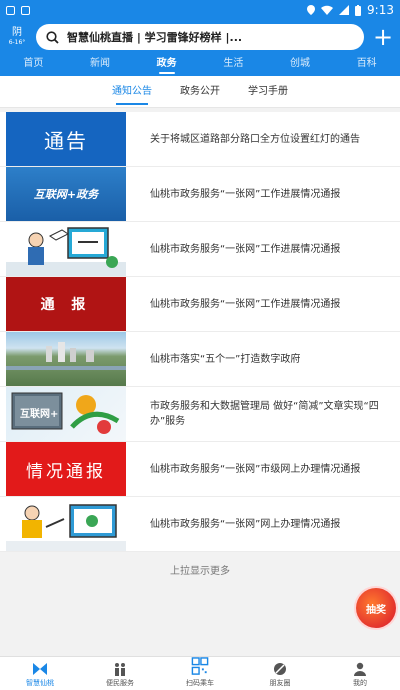 The height and width of the screenshot is (690, 400). What do you see at coordinates (225, 359) in the screenshot?
I see `article-title: 仙桃市落实“五个一”打造数字政府` at bounding box center [225, 359].